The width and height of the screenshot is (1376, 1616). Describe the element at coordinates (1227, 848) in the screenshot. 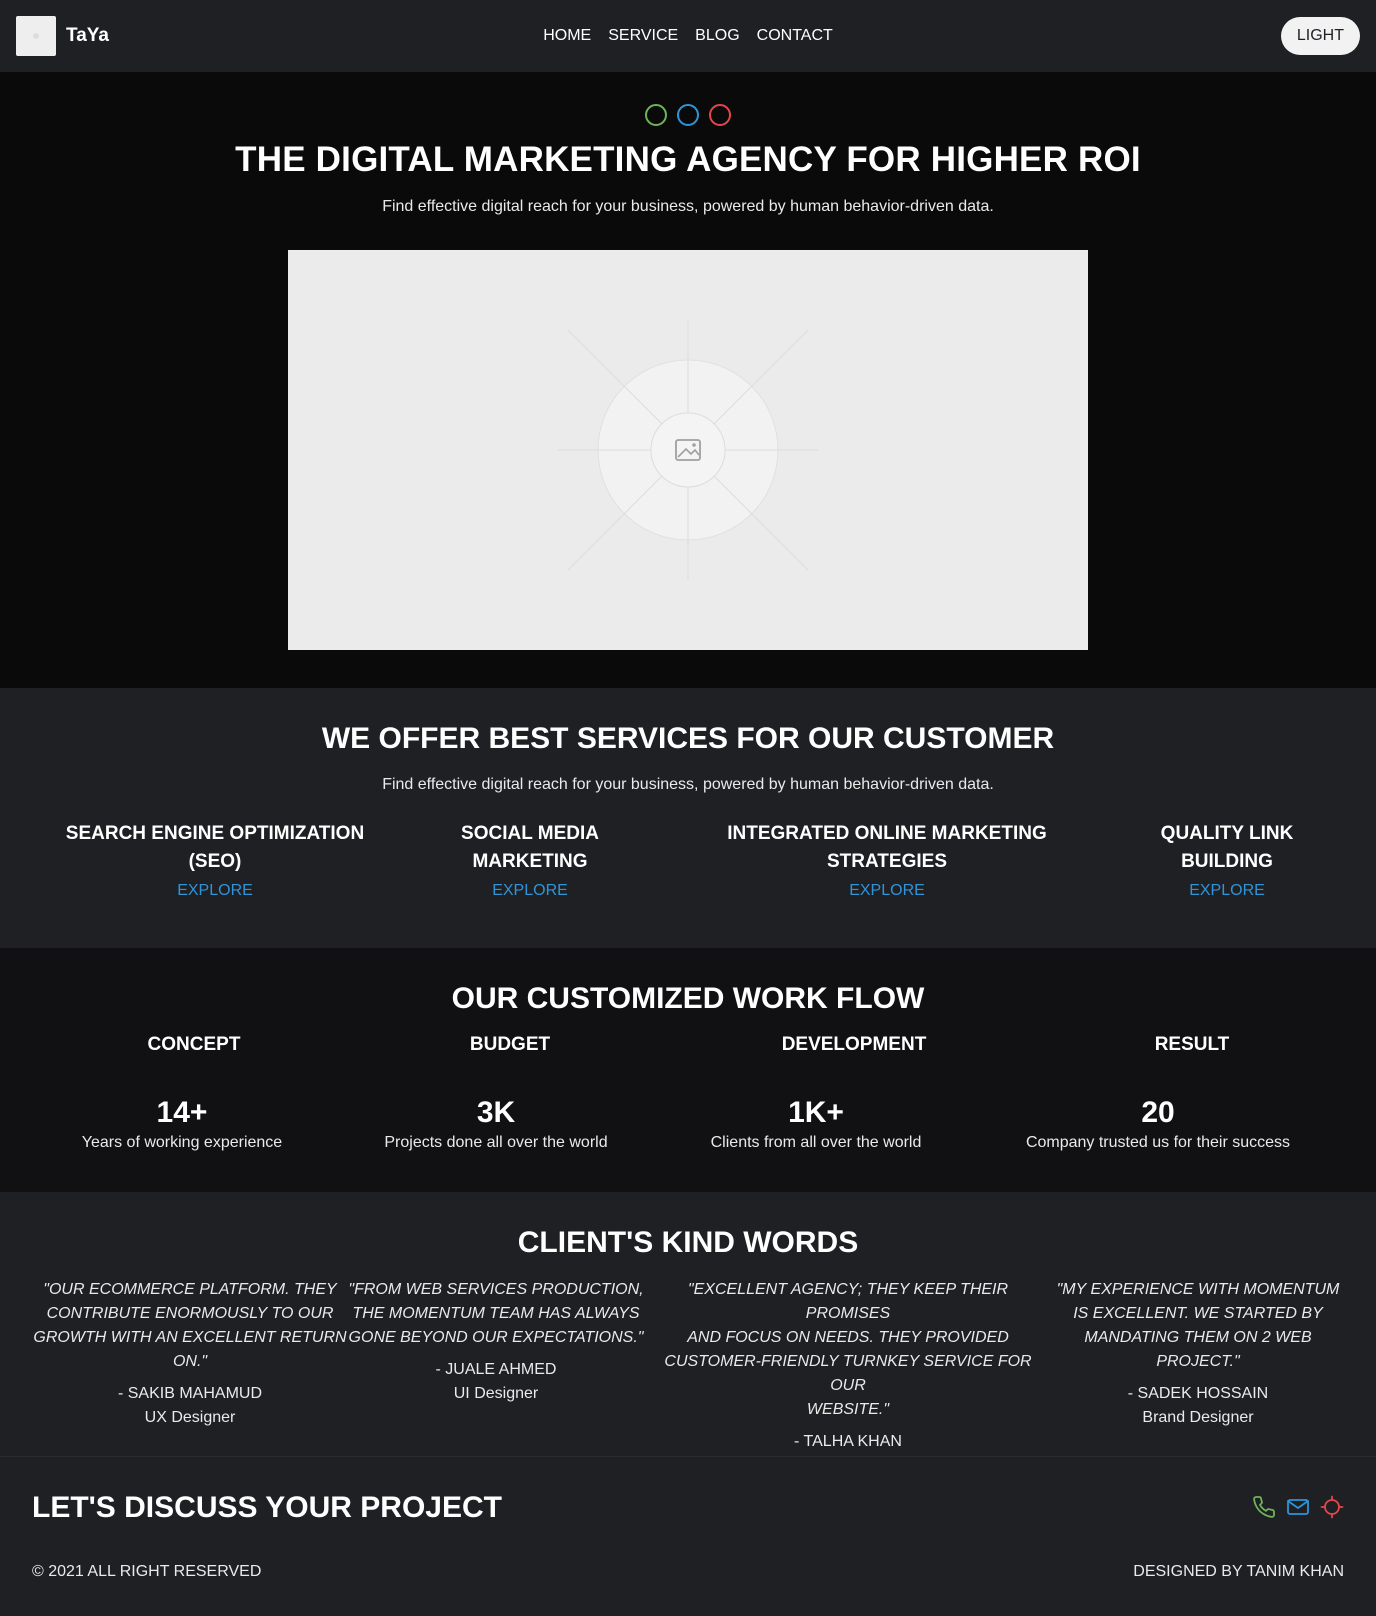

I see `service-name: QUALITY LINK BUILDING` at that location.